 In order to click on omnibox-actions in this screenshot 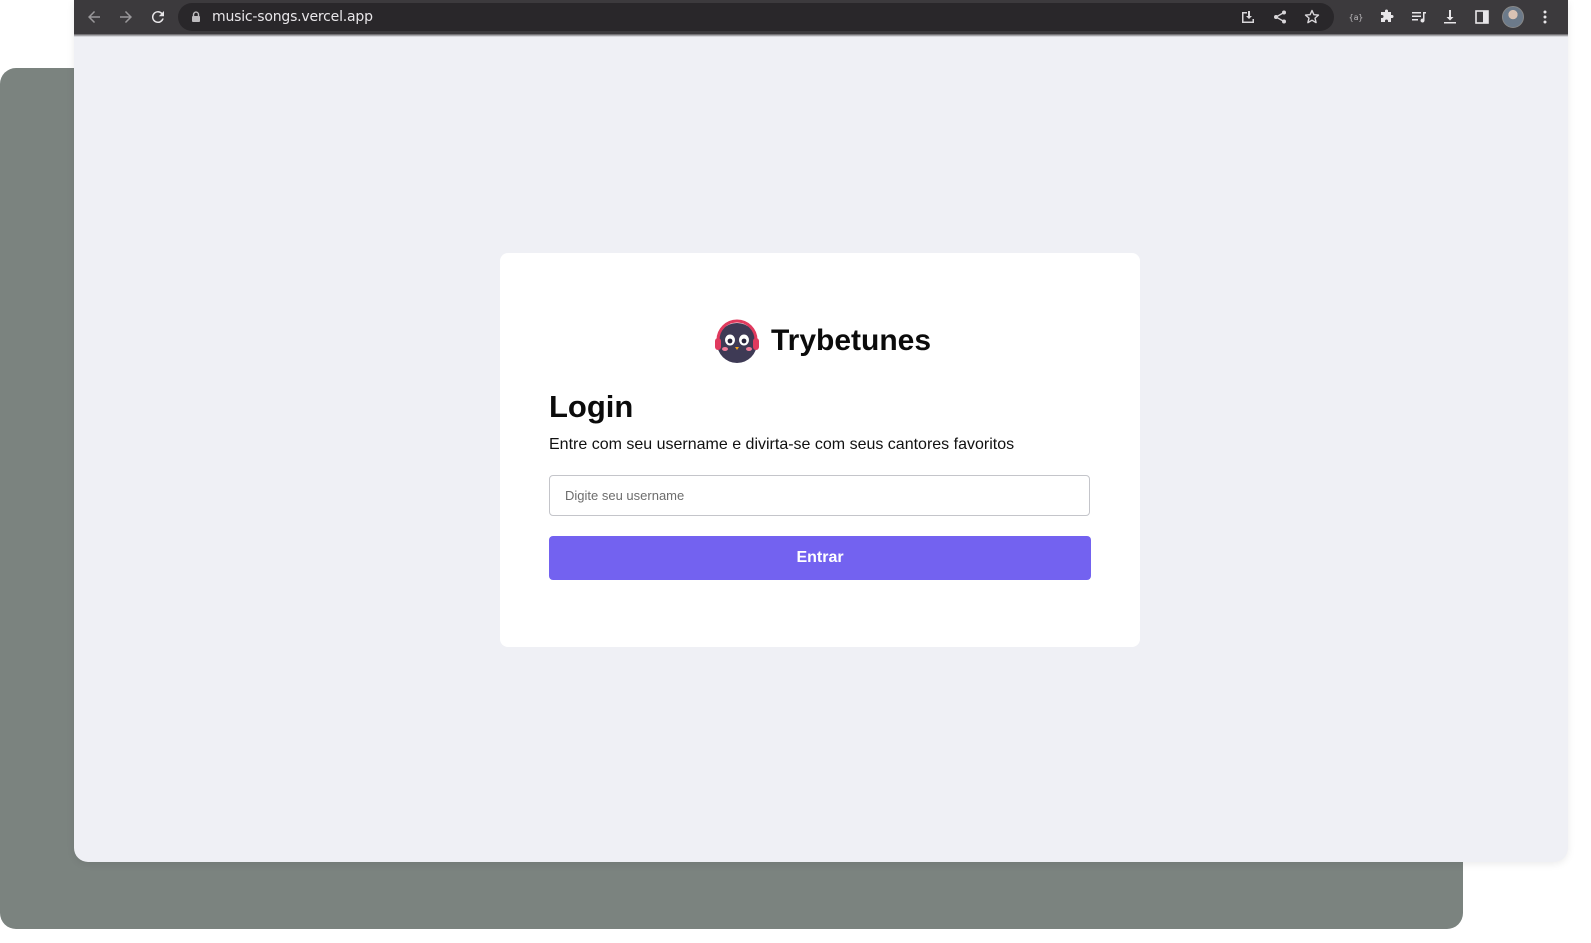, I will do `click(1280, 17)`.